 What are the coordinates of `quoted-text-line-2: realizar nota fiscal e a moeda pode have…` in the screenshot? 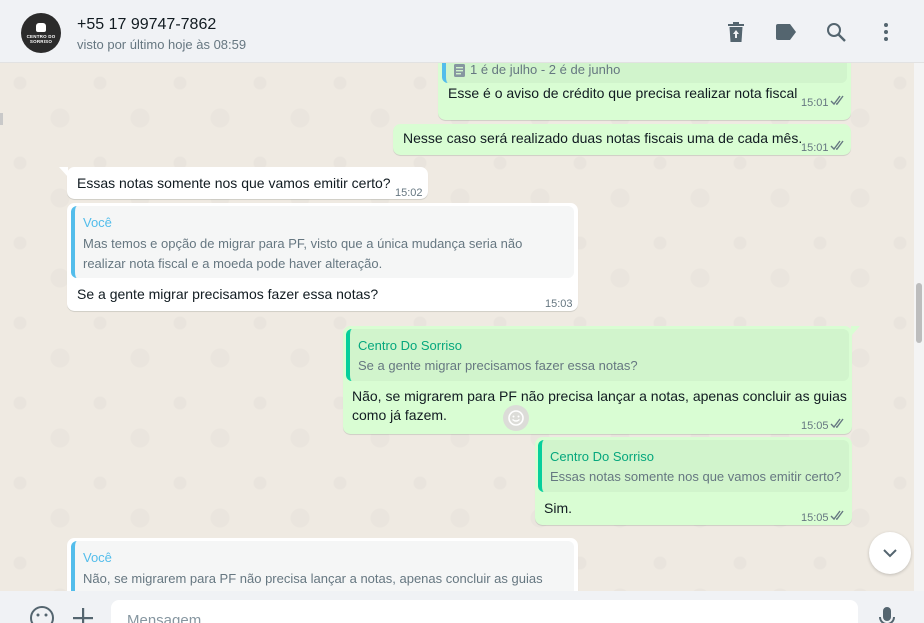 It's located at (233, 263).